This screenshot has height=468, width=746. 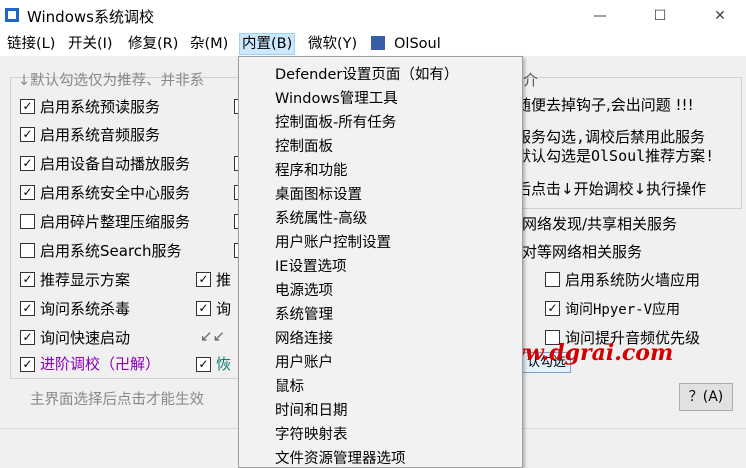 What do you see at coordinates (633, 280) in the screenshot?
I see `label-firewall: 启用系统防火墙应用` at bounding box center [633, 280].